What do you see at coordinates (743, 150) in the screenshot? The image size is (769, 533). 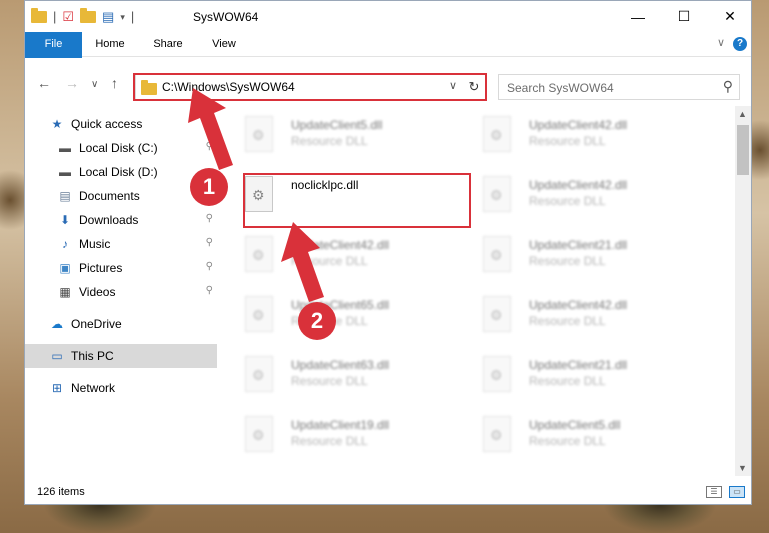 I see `scrollbar-thumb` at bounding box center [743, 150].